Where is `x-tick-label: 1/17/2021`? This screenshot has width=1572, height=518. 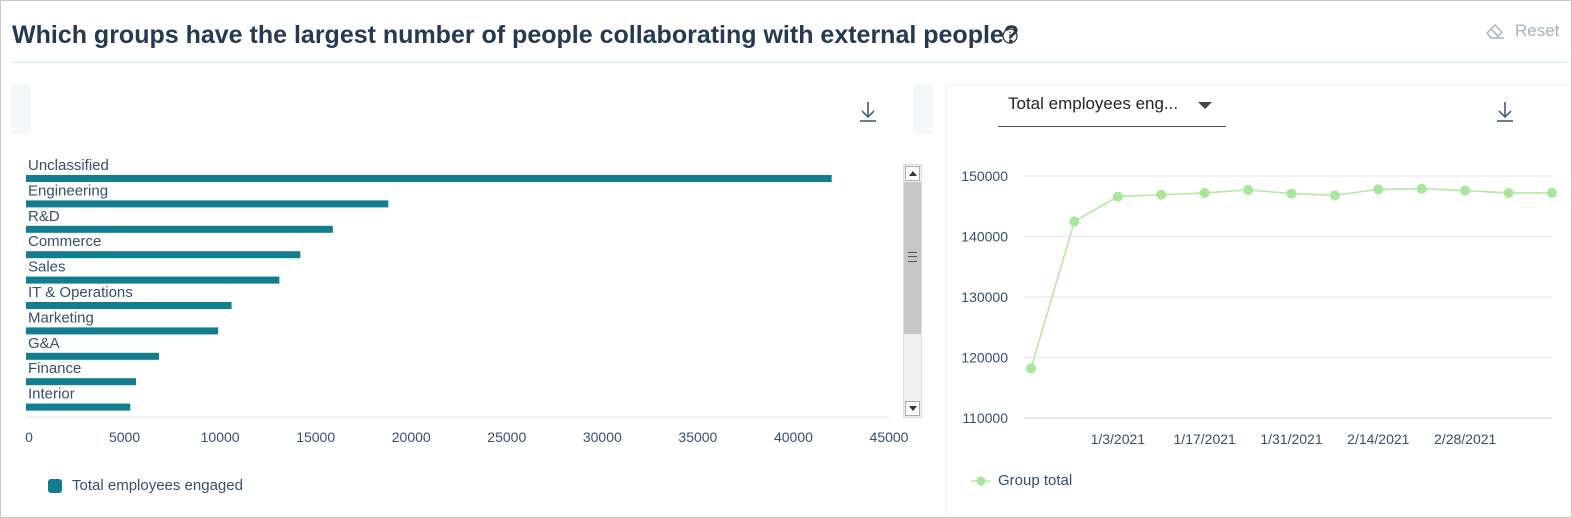 x-tick-label: 1/17/2021 is located at coordinates (1205, 439).